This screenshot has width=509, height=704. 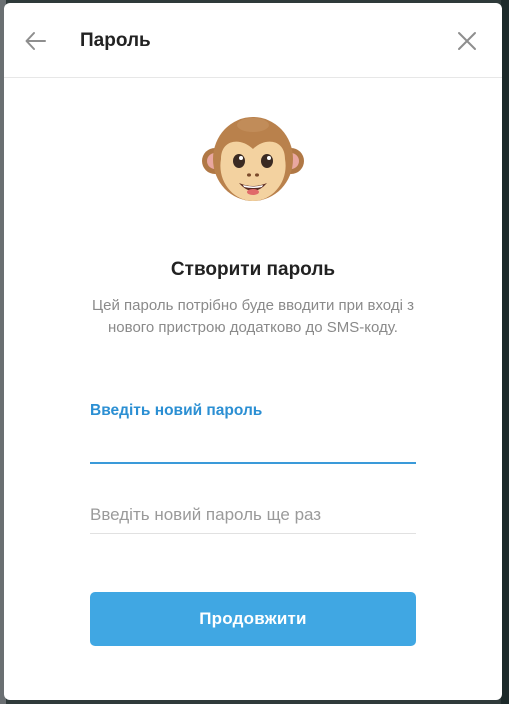 I want to click on monkey-emoji-icon, so click(x=253, y=159).